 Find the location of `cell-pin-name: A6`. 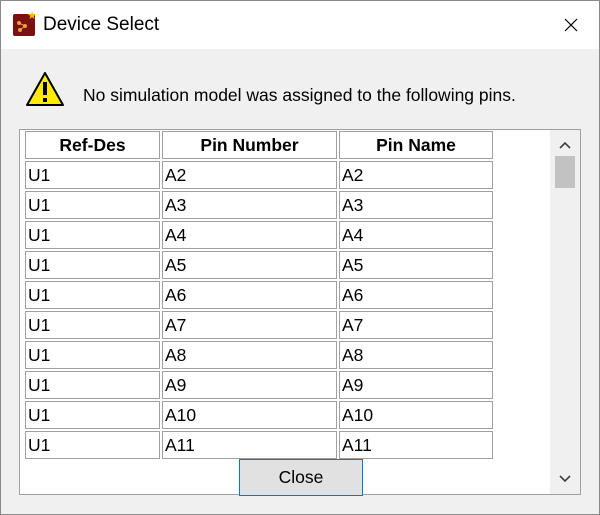

cell-pin-name: A6 is located at coordinates (416, 295).